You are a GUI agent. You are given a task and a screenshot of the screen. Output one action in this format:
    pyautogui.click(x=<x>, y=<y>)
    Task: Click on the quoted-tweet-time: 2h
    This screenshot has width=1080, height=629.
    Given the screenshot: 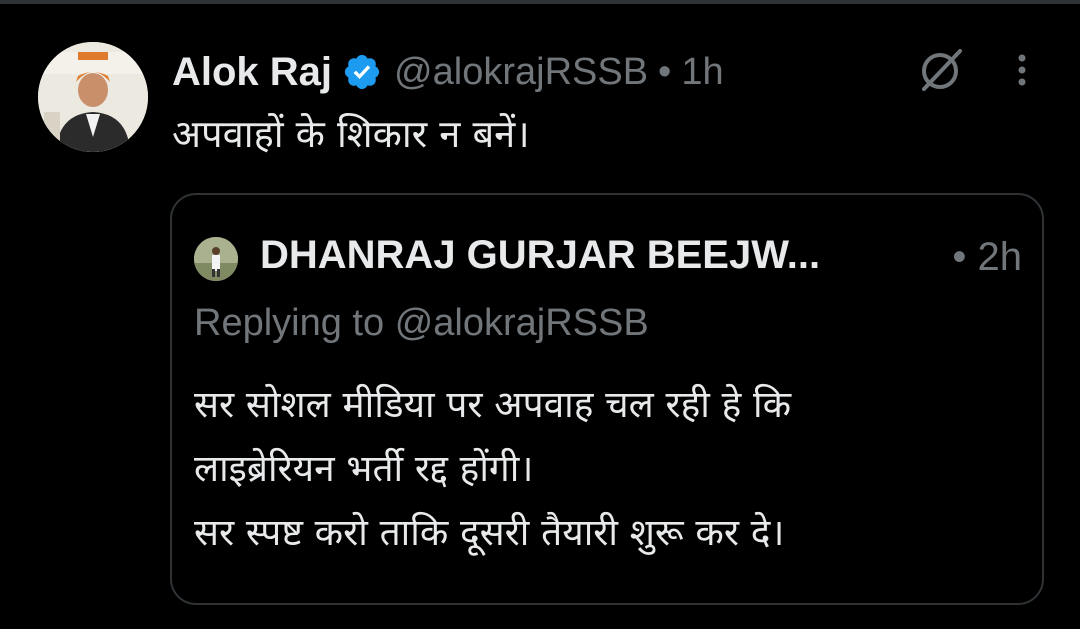 What is the action you would take?
    pyautogui.click(x=1000, y=257)
    